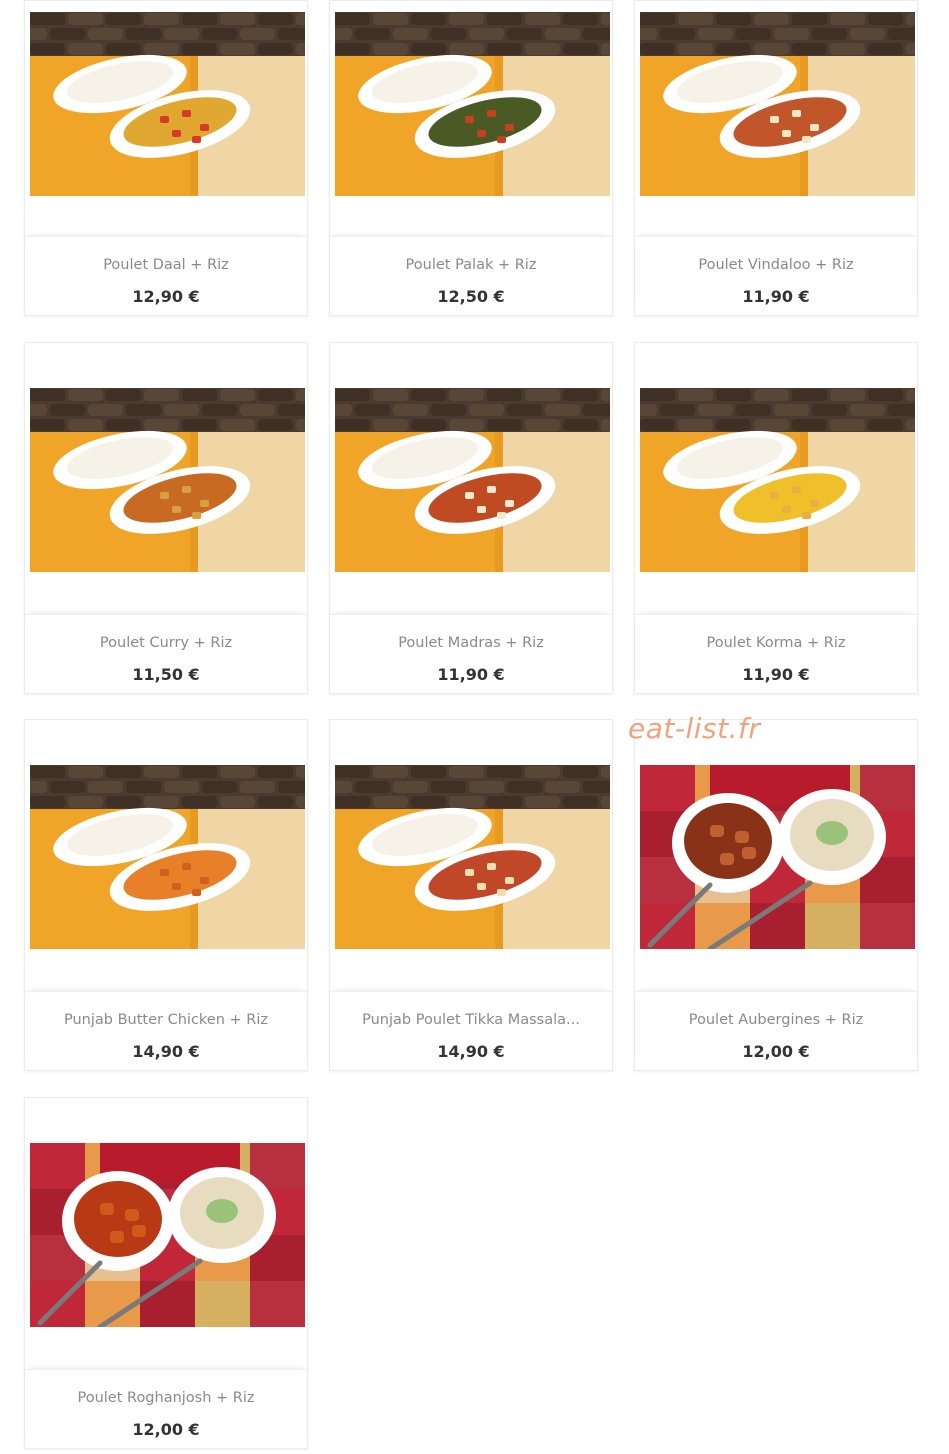 The image size is (949, 1454). I want to click on product-name: Poulet Daal + Riz, so click(166, 265).